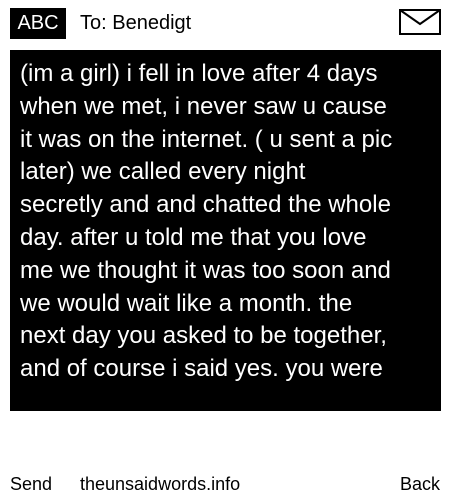 The width and height of the screenshot is (450, 500). I want to click on envelope-icon, so click(420, 22).